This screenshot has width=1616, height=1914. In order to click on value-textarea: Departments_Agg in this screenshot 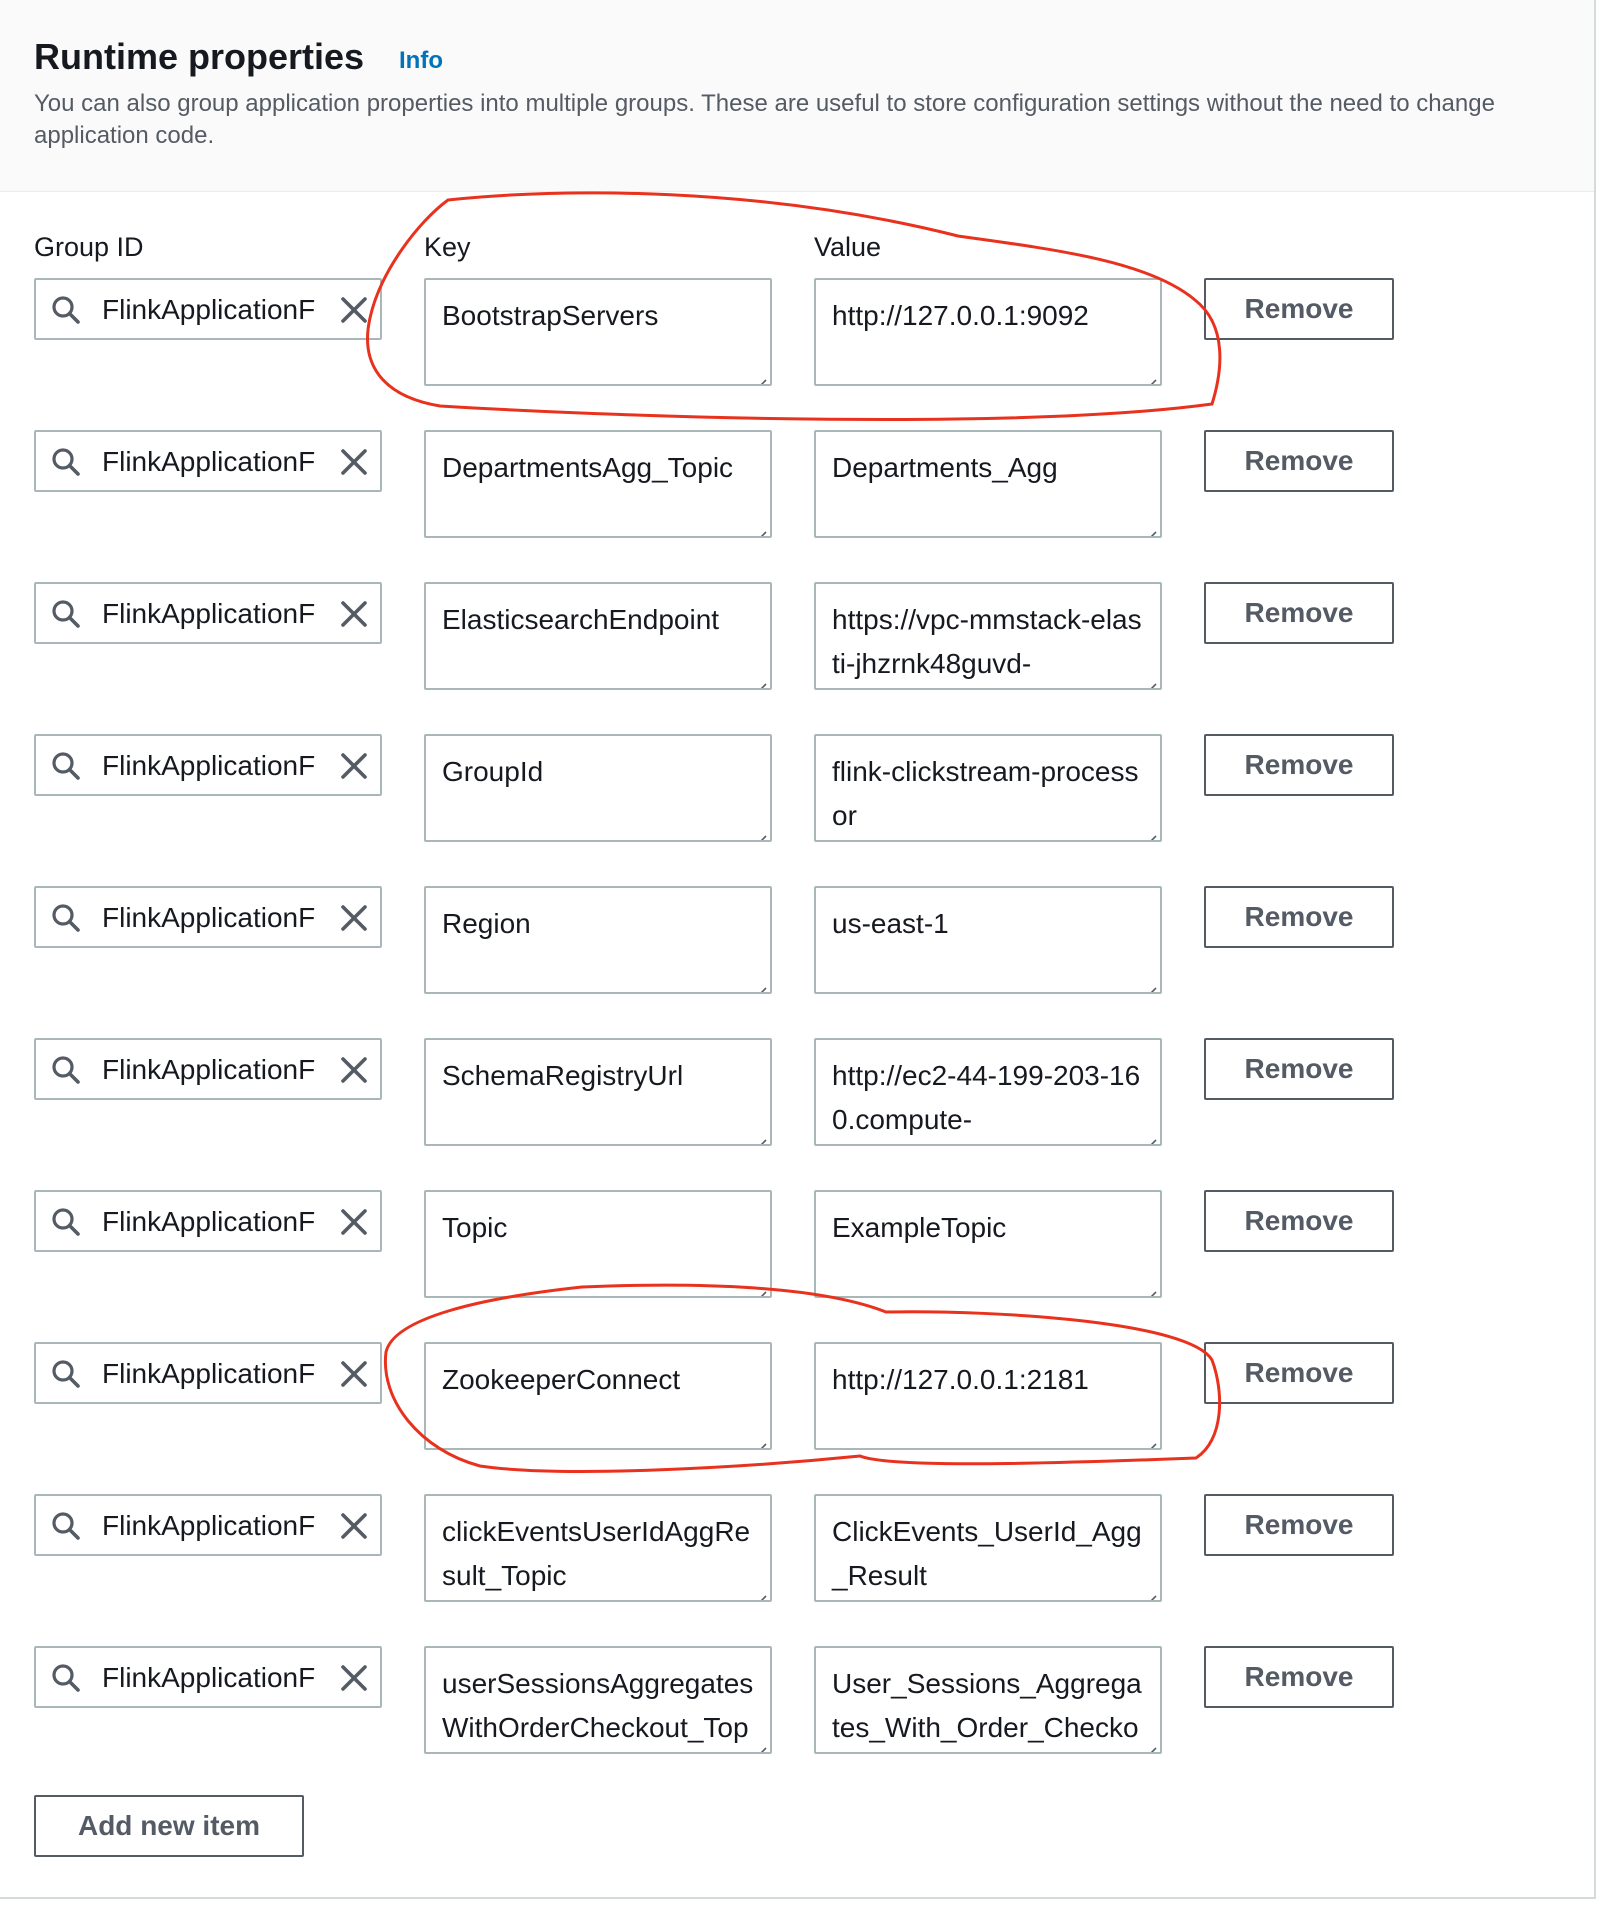, I will do `click(988, 484)`.